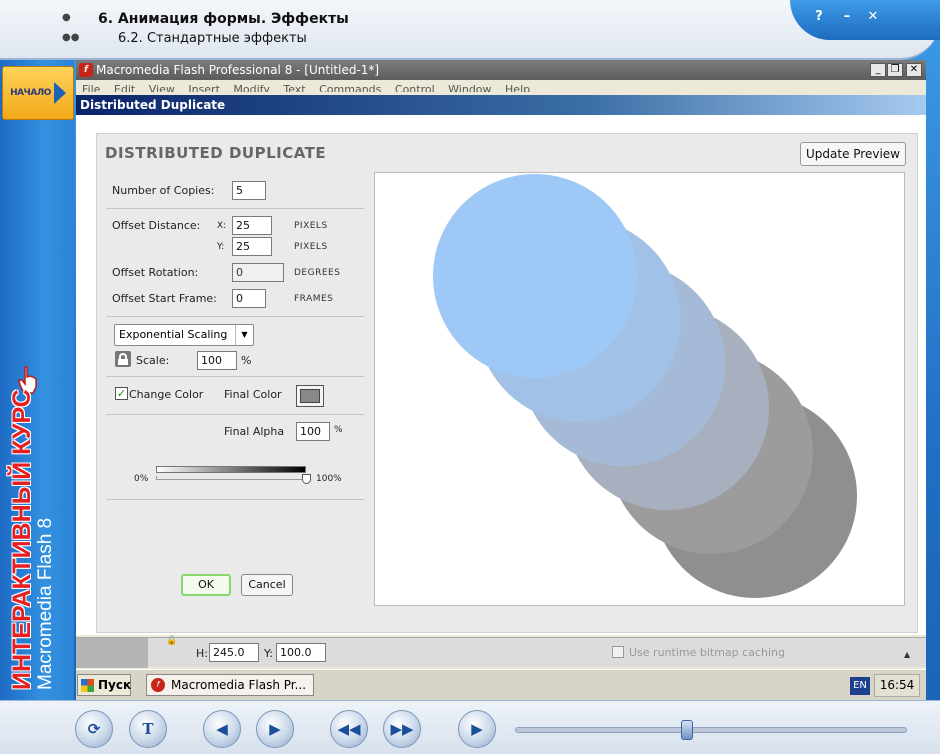 Image resolution: width=940 pixels, height=754 pixels. Describe the element at coordinates (268, 653) in the screenshot. I see `y-pos-label: Y:` at that location.